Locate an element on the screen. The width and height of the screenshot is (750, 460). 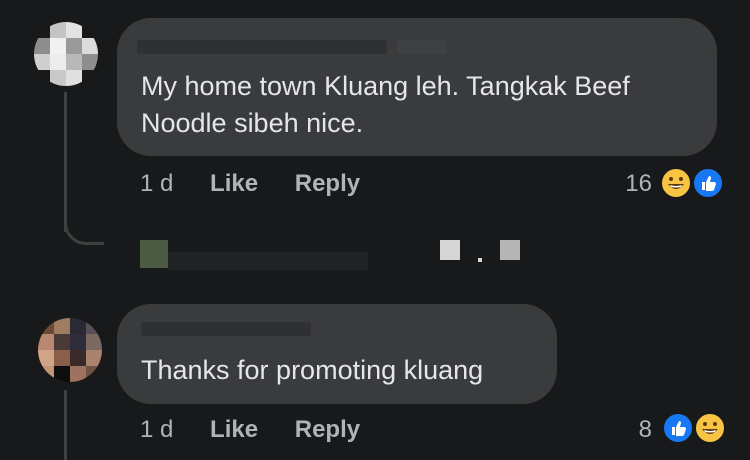
comment-text: Thanks for promoting kluang is located at coordinates (312, 370).